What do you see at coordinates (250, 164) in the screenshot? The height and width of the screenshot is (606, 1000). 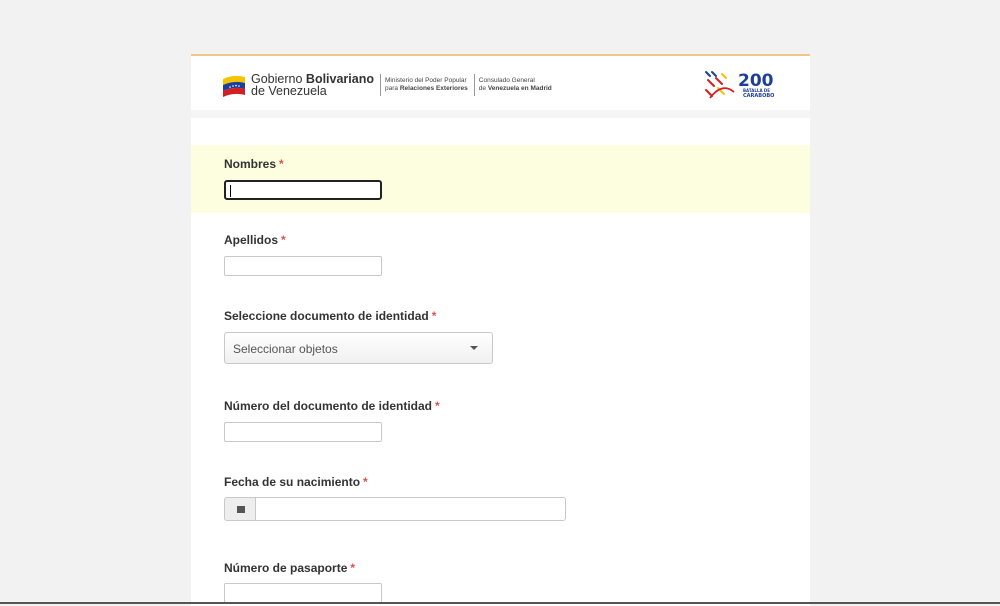 I see `nombres-label: Nombres` at bounding box center [250, 164].